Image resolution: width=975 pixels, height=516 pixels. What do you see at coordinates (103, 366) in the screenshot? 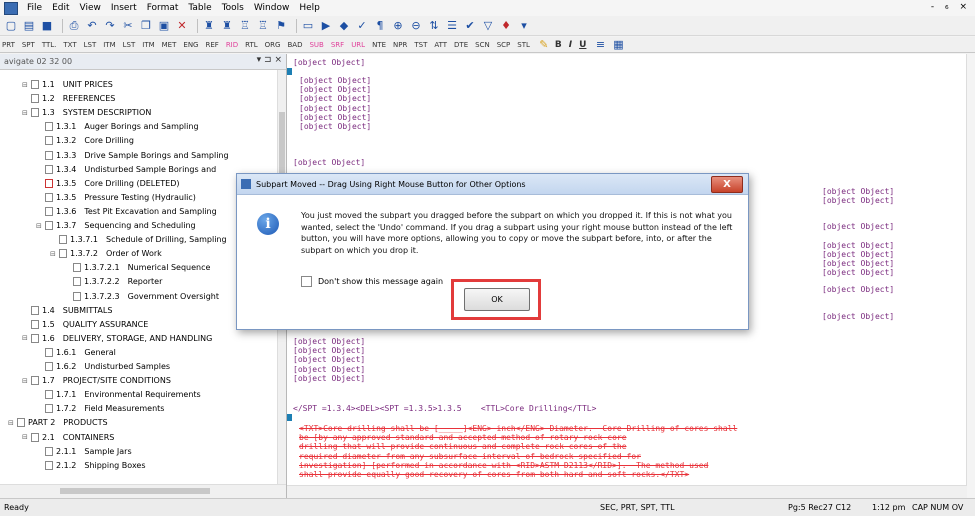
I see `tree-node: 1.6.2 Undisturbed Samples` at bounding box center [103, 366].